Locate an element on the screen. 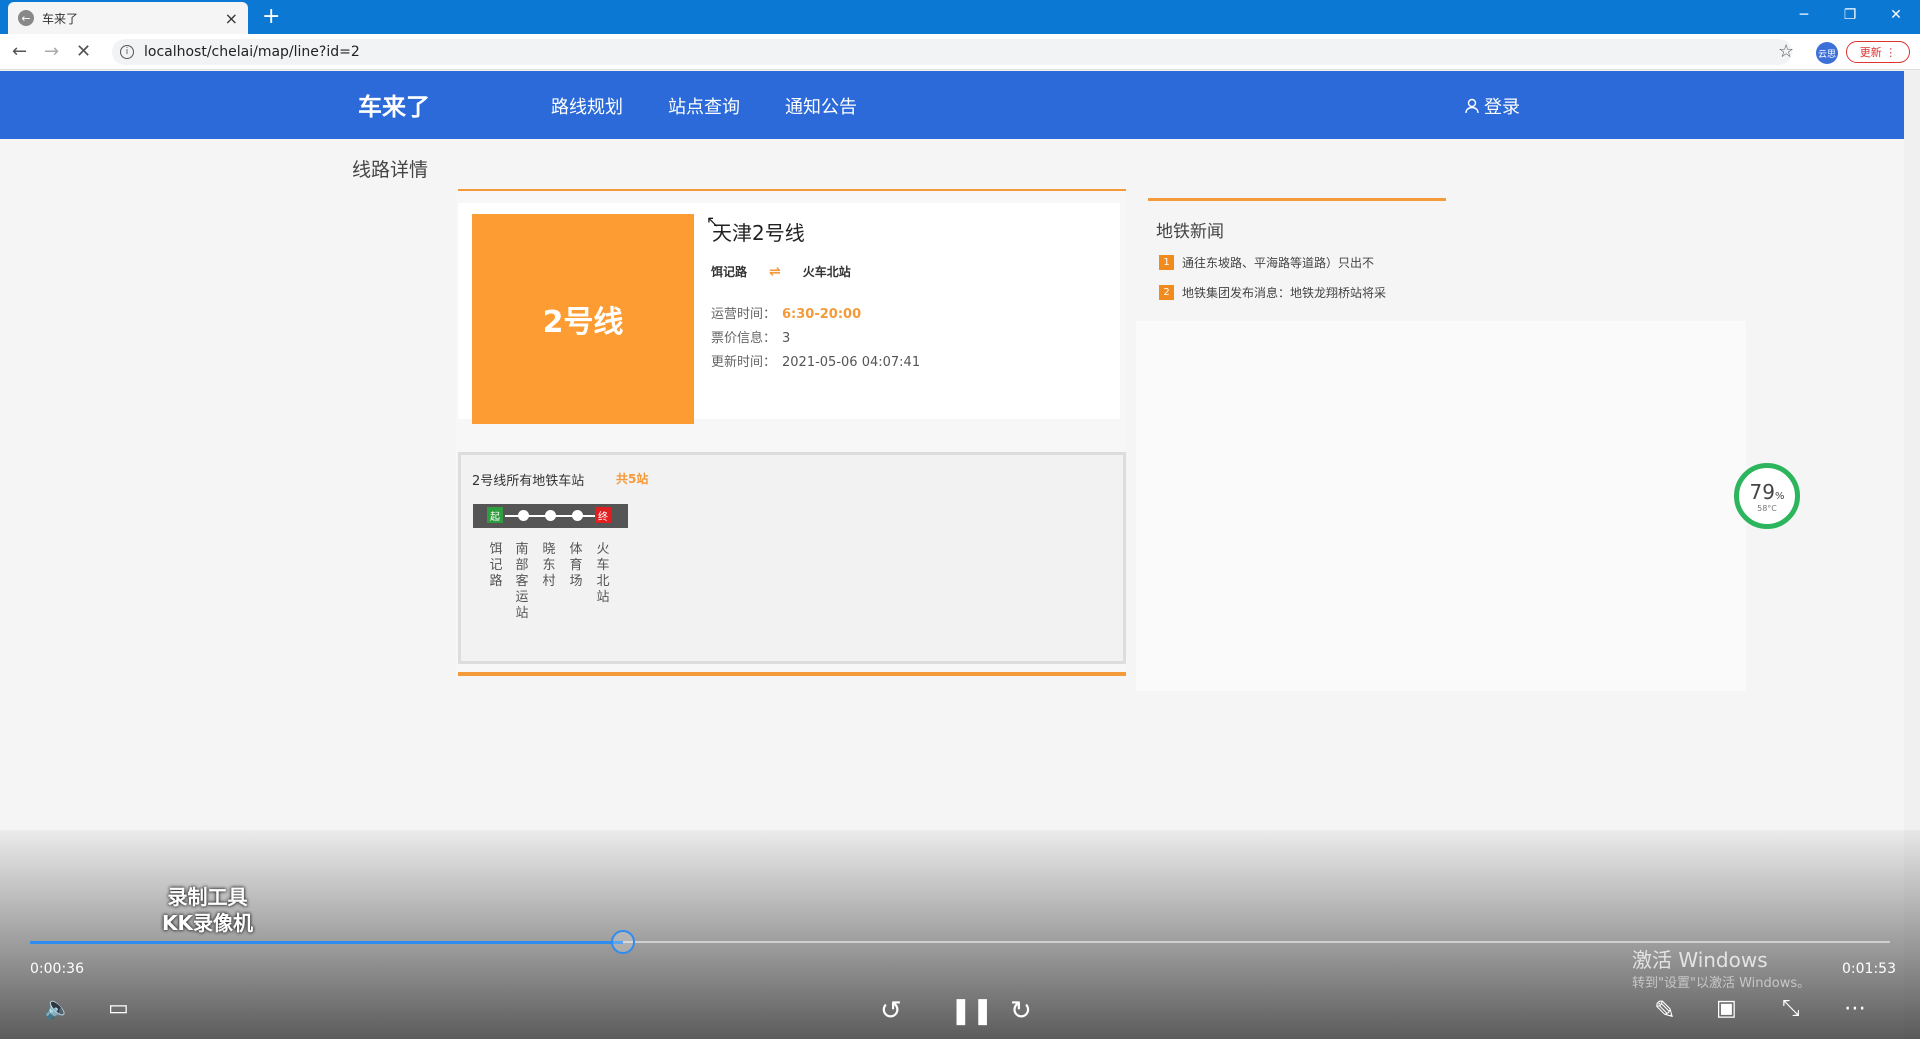 Image resolution: width=1920 pixels, height=1039 pixels. nav-route-planning: 路线规划 is located at coordinates (587, 106).